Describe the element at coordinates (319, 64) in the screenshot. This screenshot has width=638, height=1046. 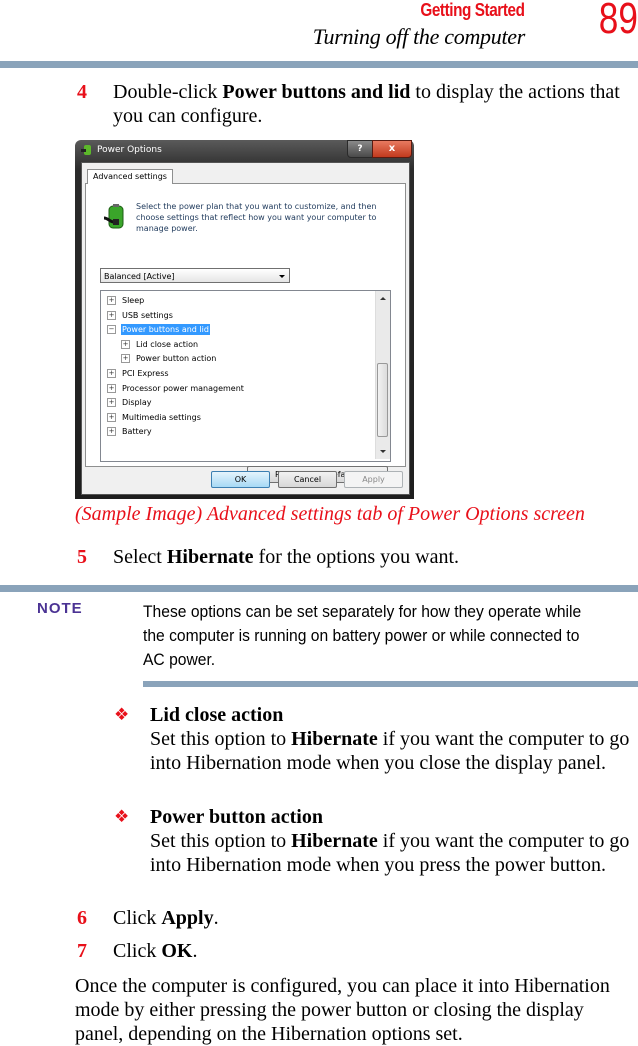
I see `header-rule` at that location.